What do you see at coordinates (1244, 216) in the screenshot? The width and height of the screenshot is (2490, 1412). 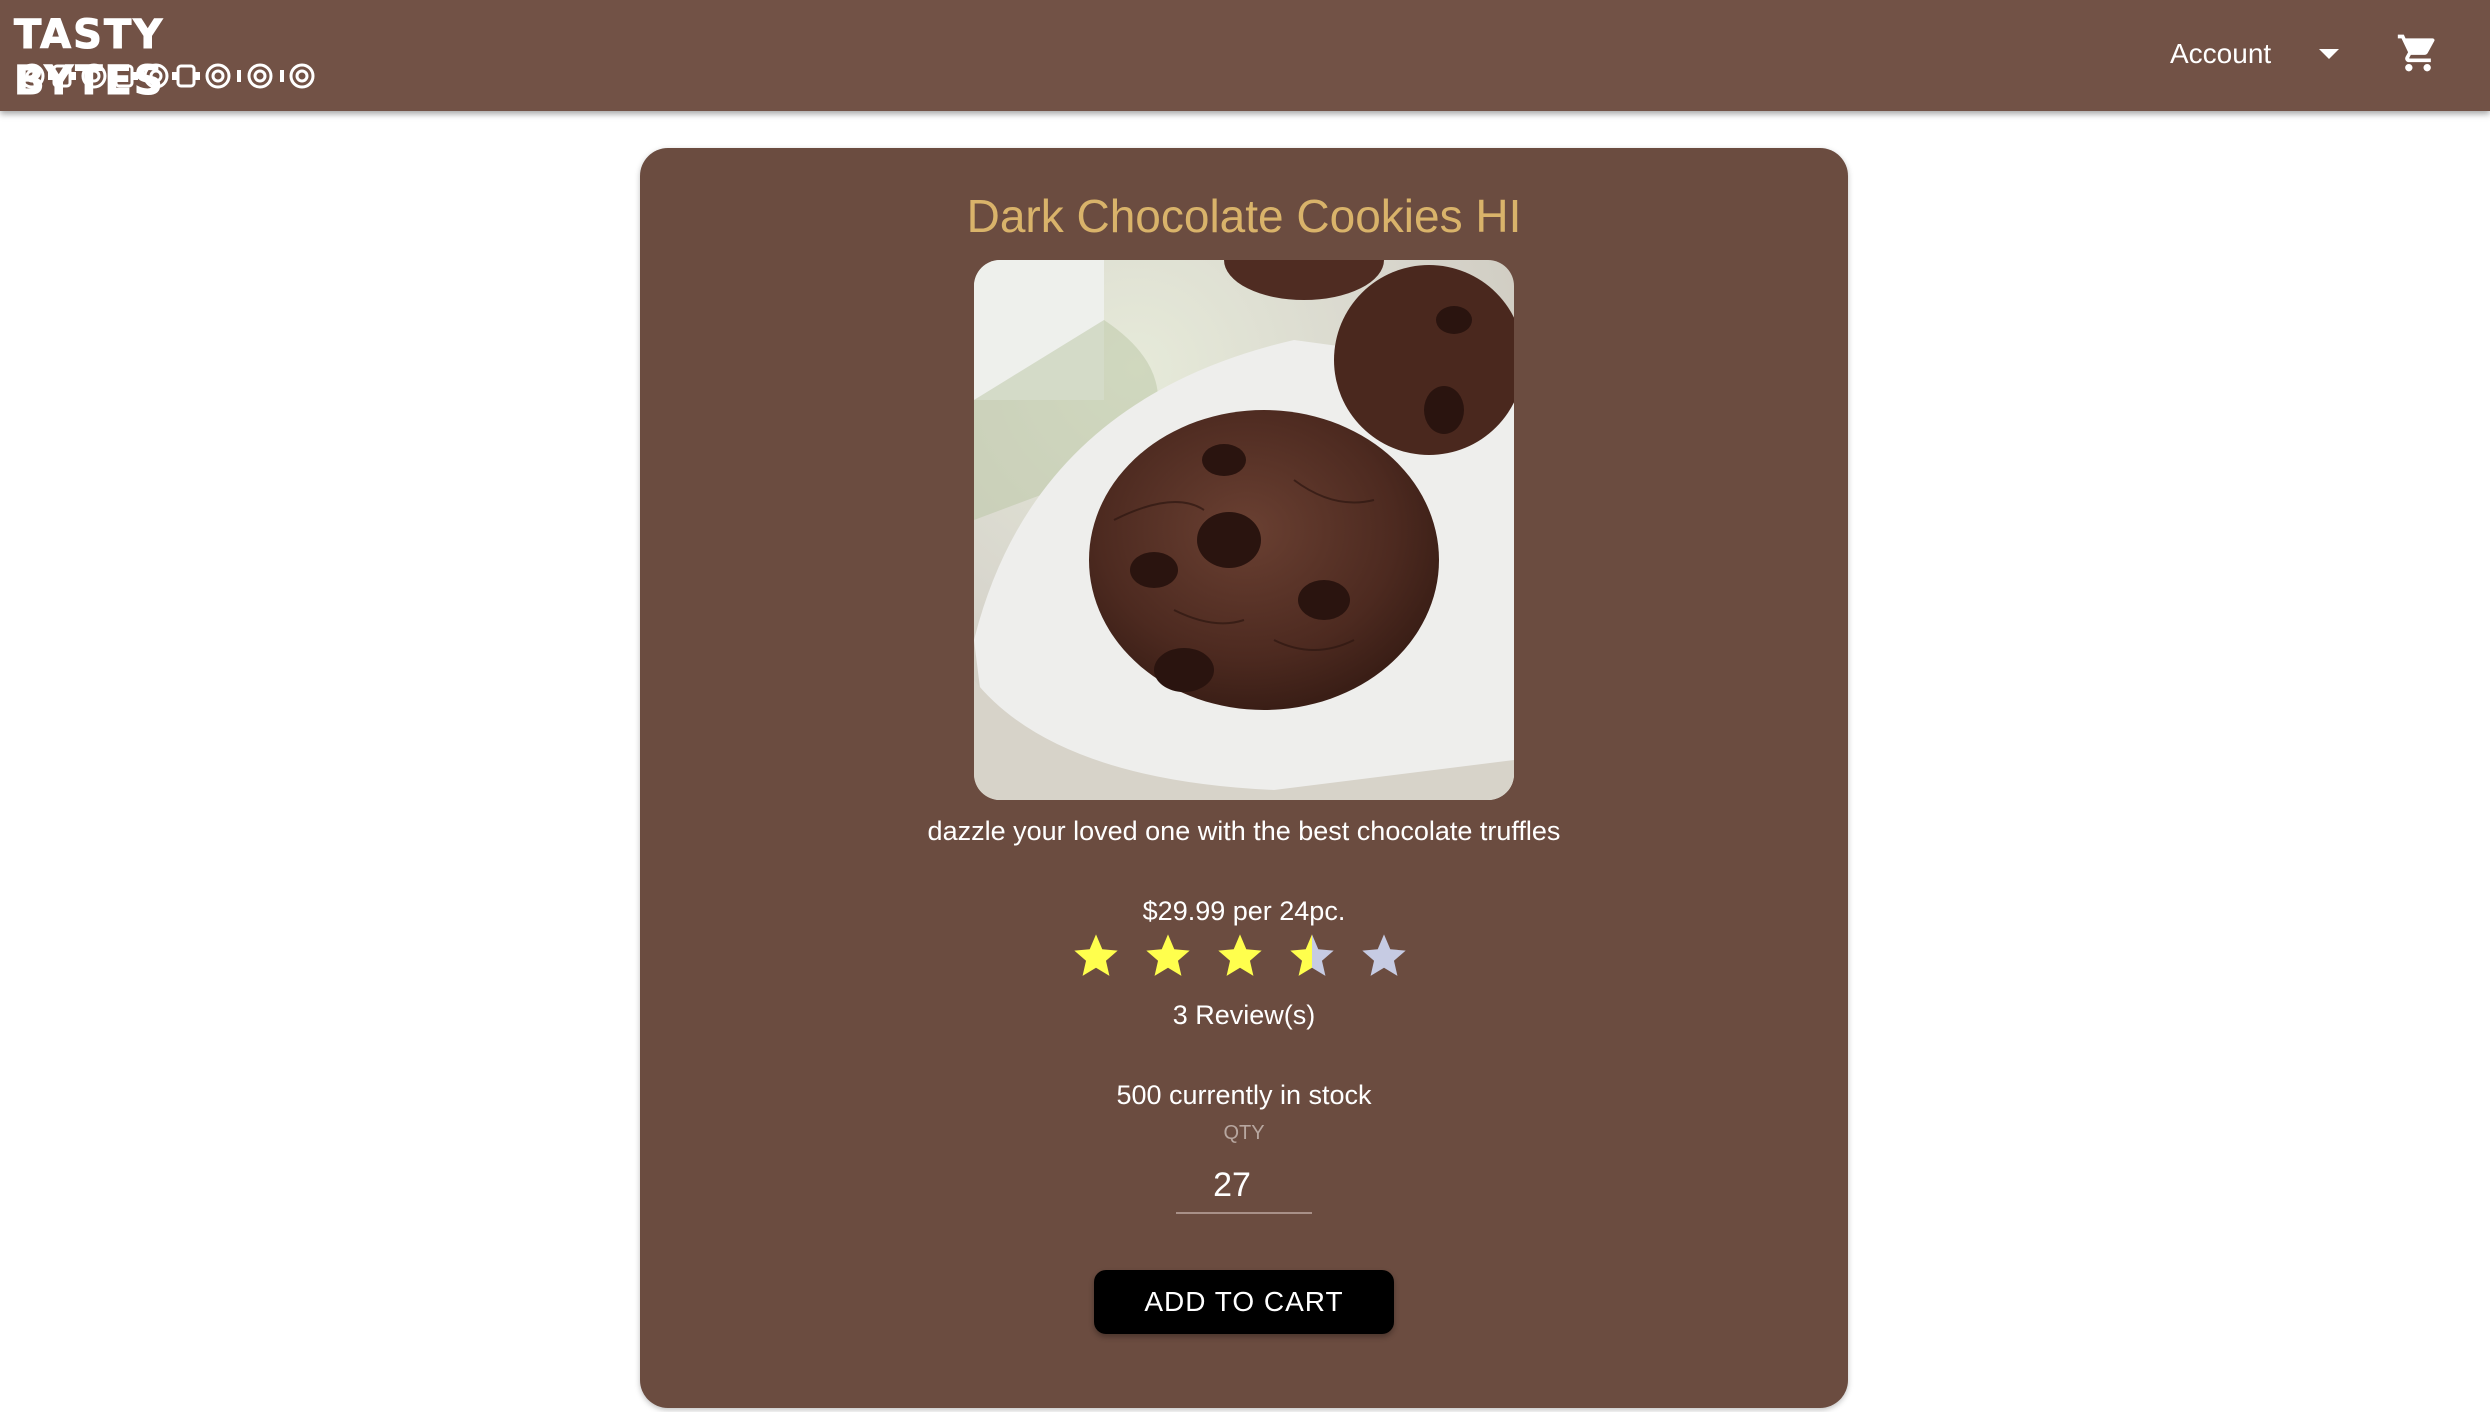 I see `product-title: Dark Chocolate Cookies HI` at bounding box center [1244, 216].